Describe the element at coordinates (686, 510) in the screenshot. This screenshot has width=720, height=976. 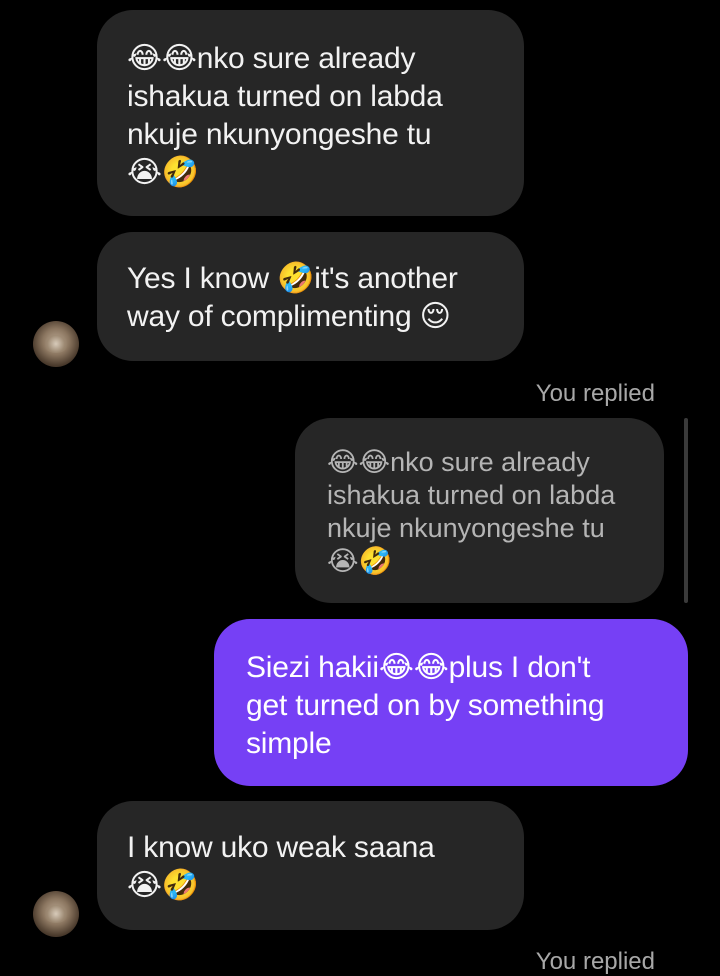
I see `quote-bar` at that location.